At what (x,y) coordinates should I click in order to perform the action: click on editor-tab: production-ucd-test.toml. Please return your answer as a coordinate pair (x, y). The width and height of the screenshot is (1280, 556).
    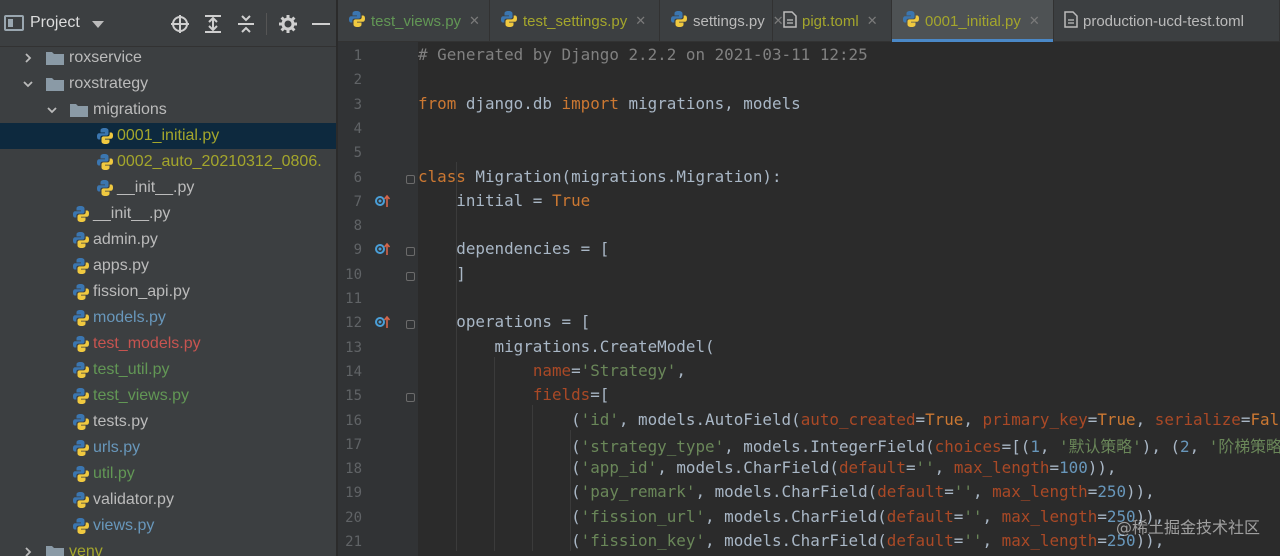
    Looking at the image, I should click on (1167, 21).